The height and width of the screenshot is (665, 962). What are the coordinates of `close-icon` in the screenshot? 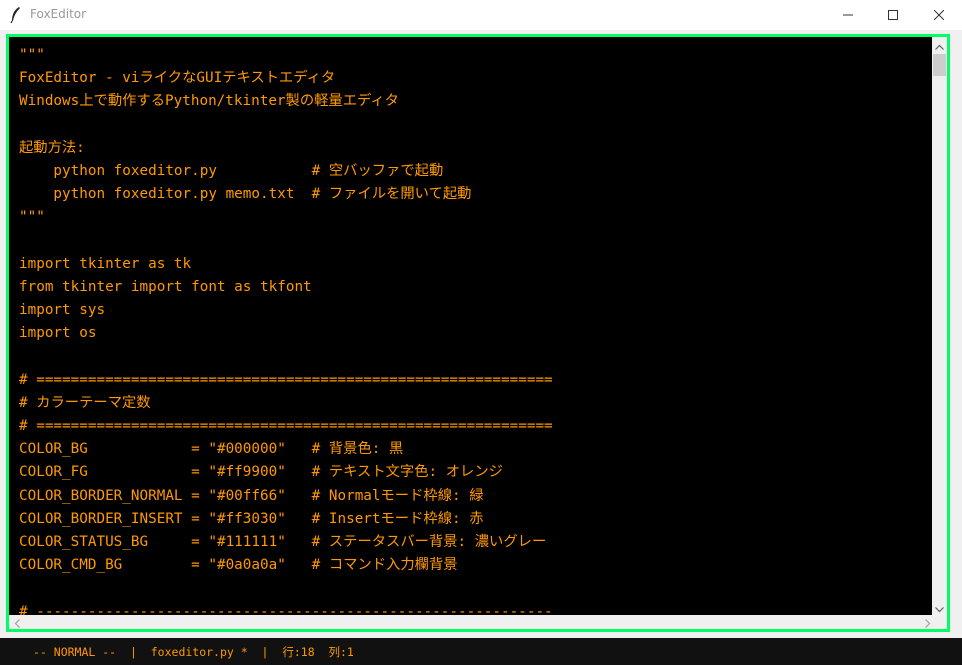 It's located at (939, 15).